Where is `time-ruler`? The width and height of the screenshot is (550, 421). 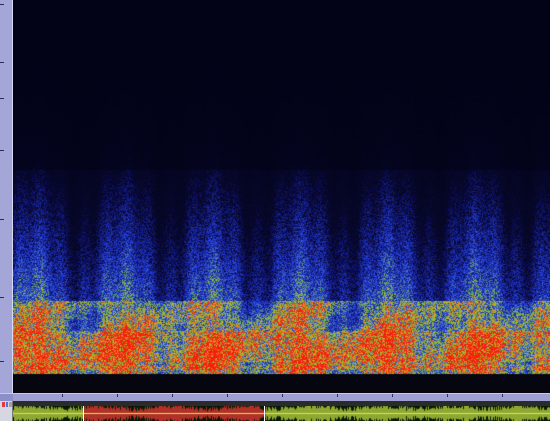
time-ruler is located at coordinates (275, 397).